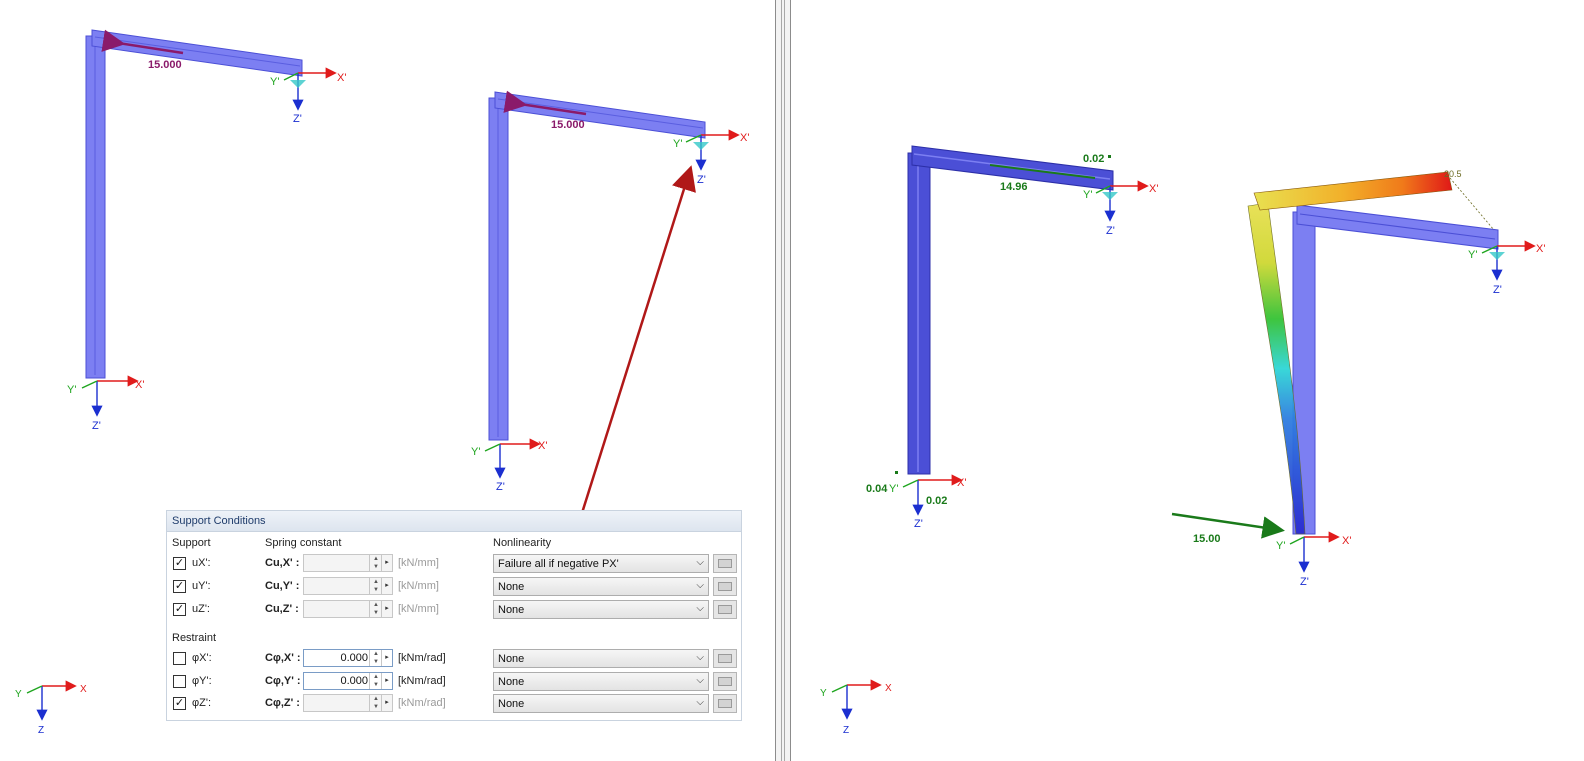 The image size is (1584, 761). What do you see at coordinates (179, 609) in the screenshot?
I see `support-uz-checkbox: ✓` at bounding box center [179, 609].